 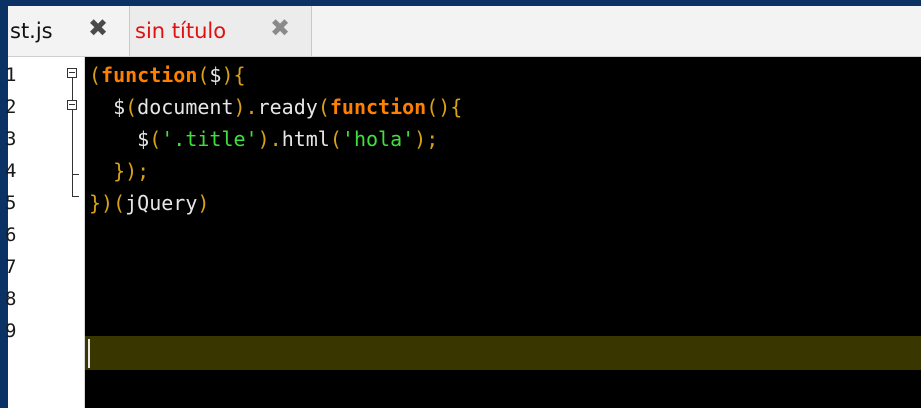 I want to click on tab-bar: st.js ✖ sin título ✖, so click(x=464, y=31).